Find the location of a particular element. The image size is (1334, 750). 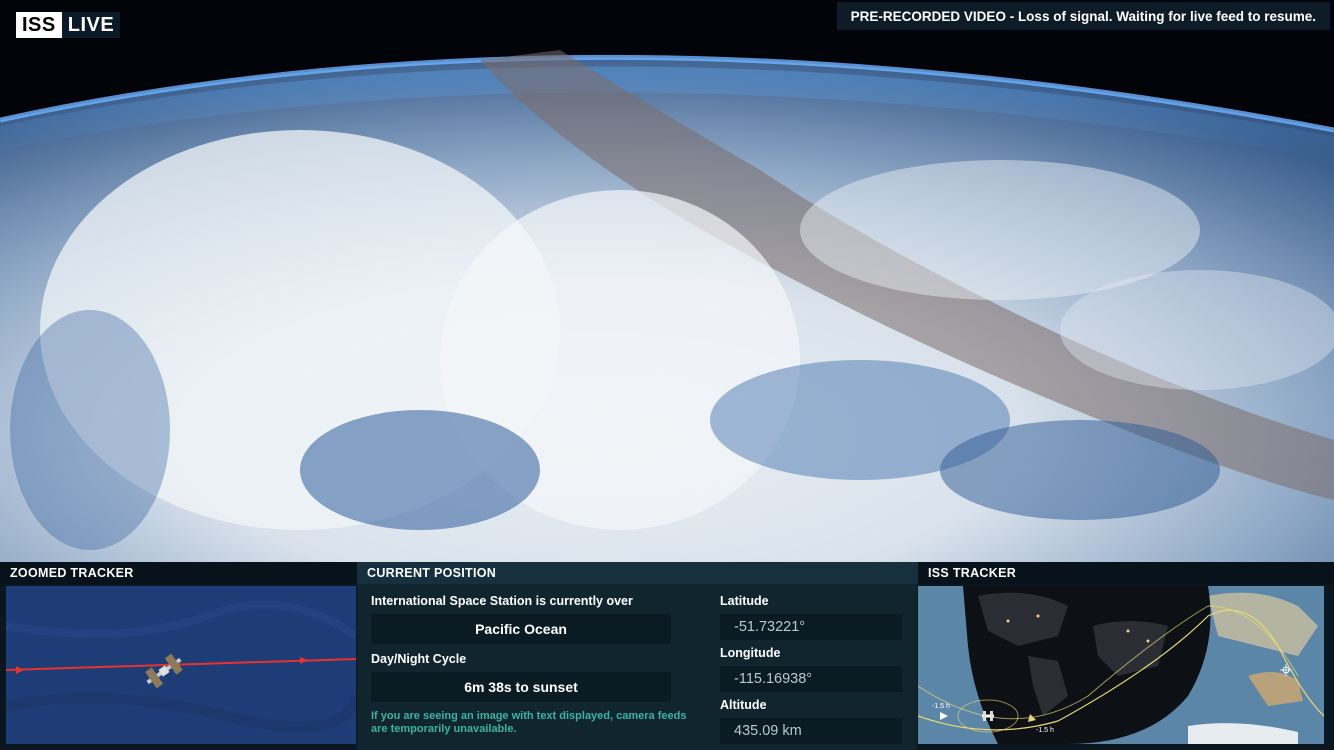

cycle-value: 6m 38s to sunset is located at coordinates (521, 687).